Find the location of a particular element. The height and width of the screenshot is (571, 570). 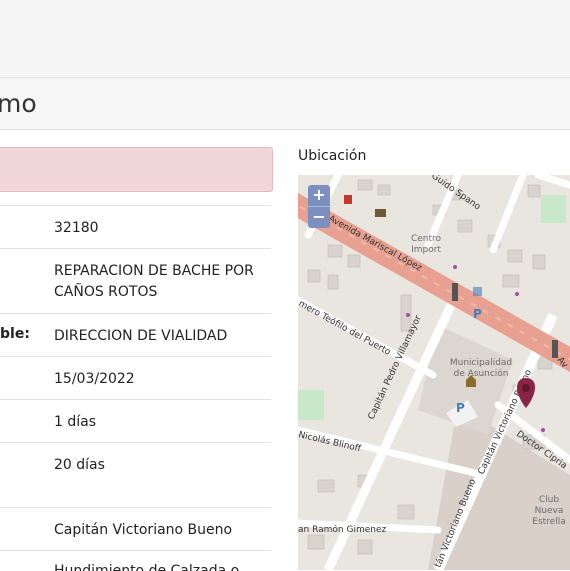

row-value: 32180 is located at coordinates (76, 228).